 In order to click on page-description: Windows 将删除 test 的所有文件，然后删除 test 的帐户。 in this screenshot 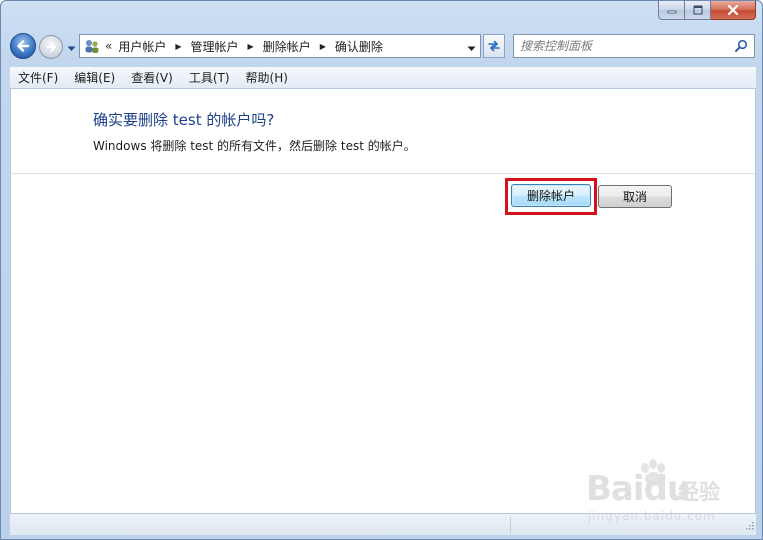, I will do `click(254, 146)`.